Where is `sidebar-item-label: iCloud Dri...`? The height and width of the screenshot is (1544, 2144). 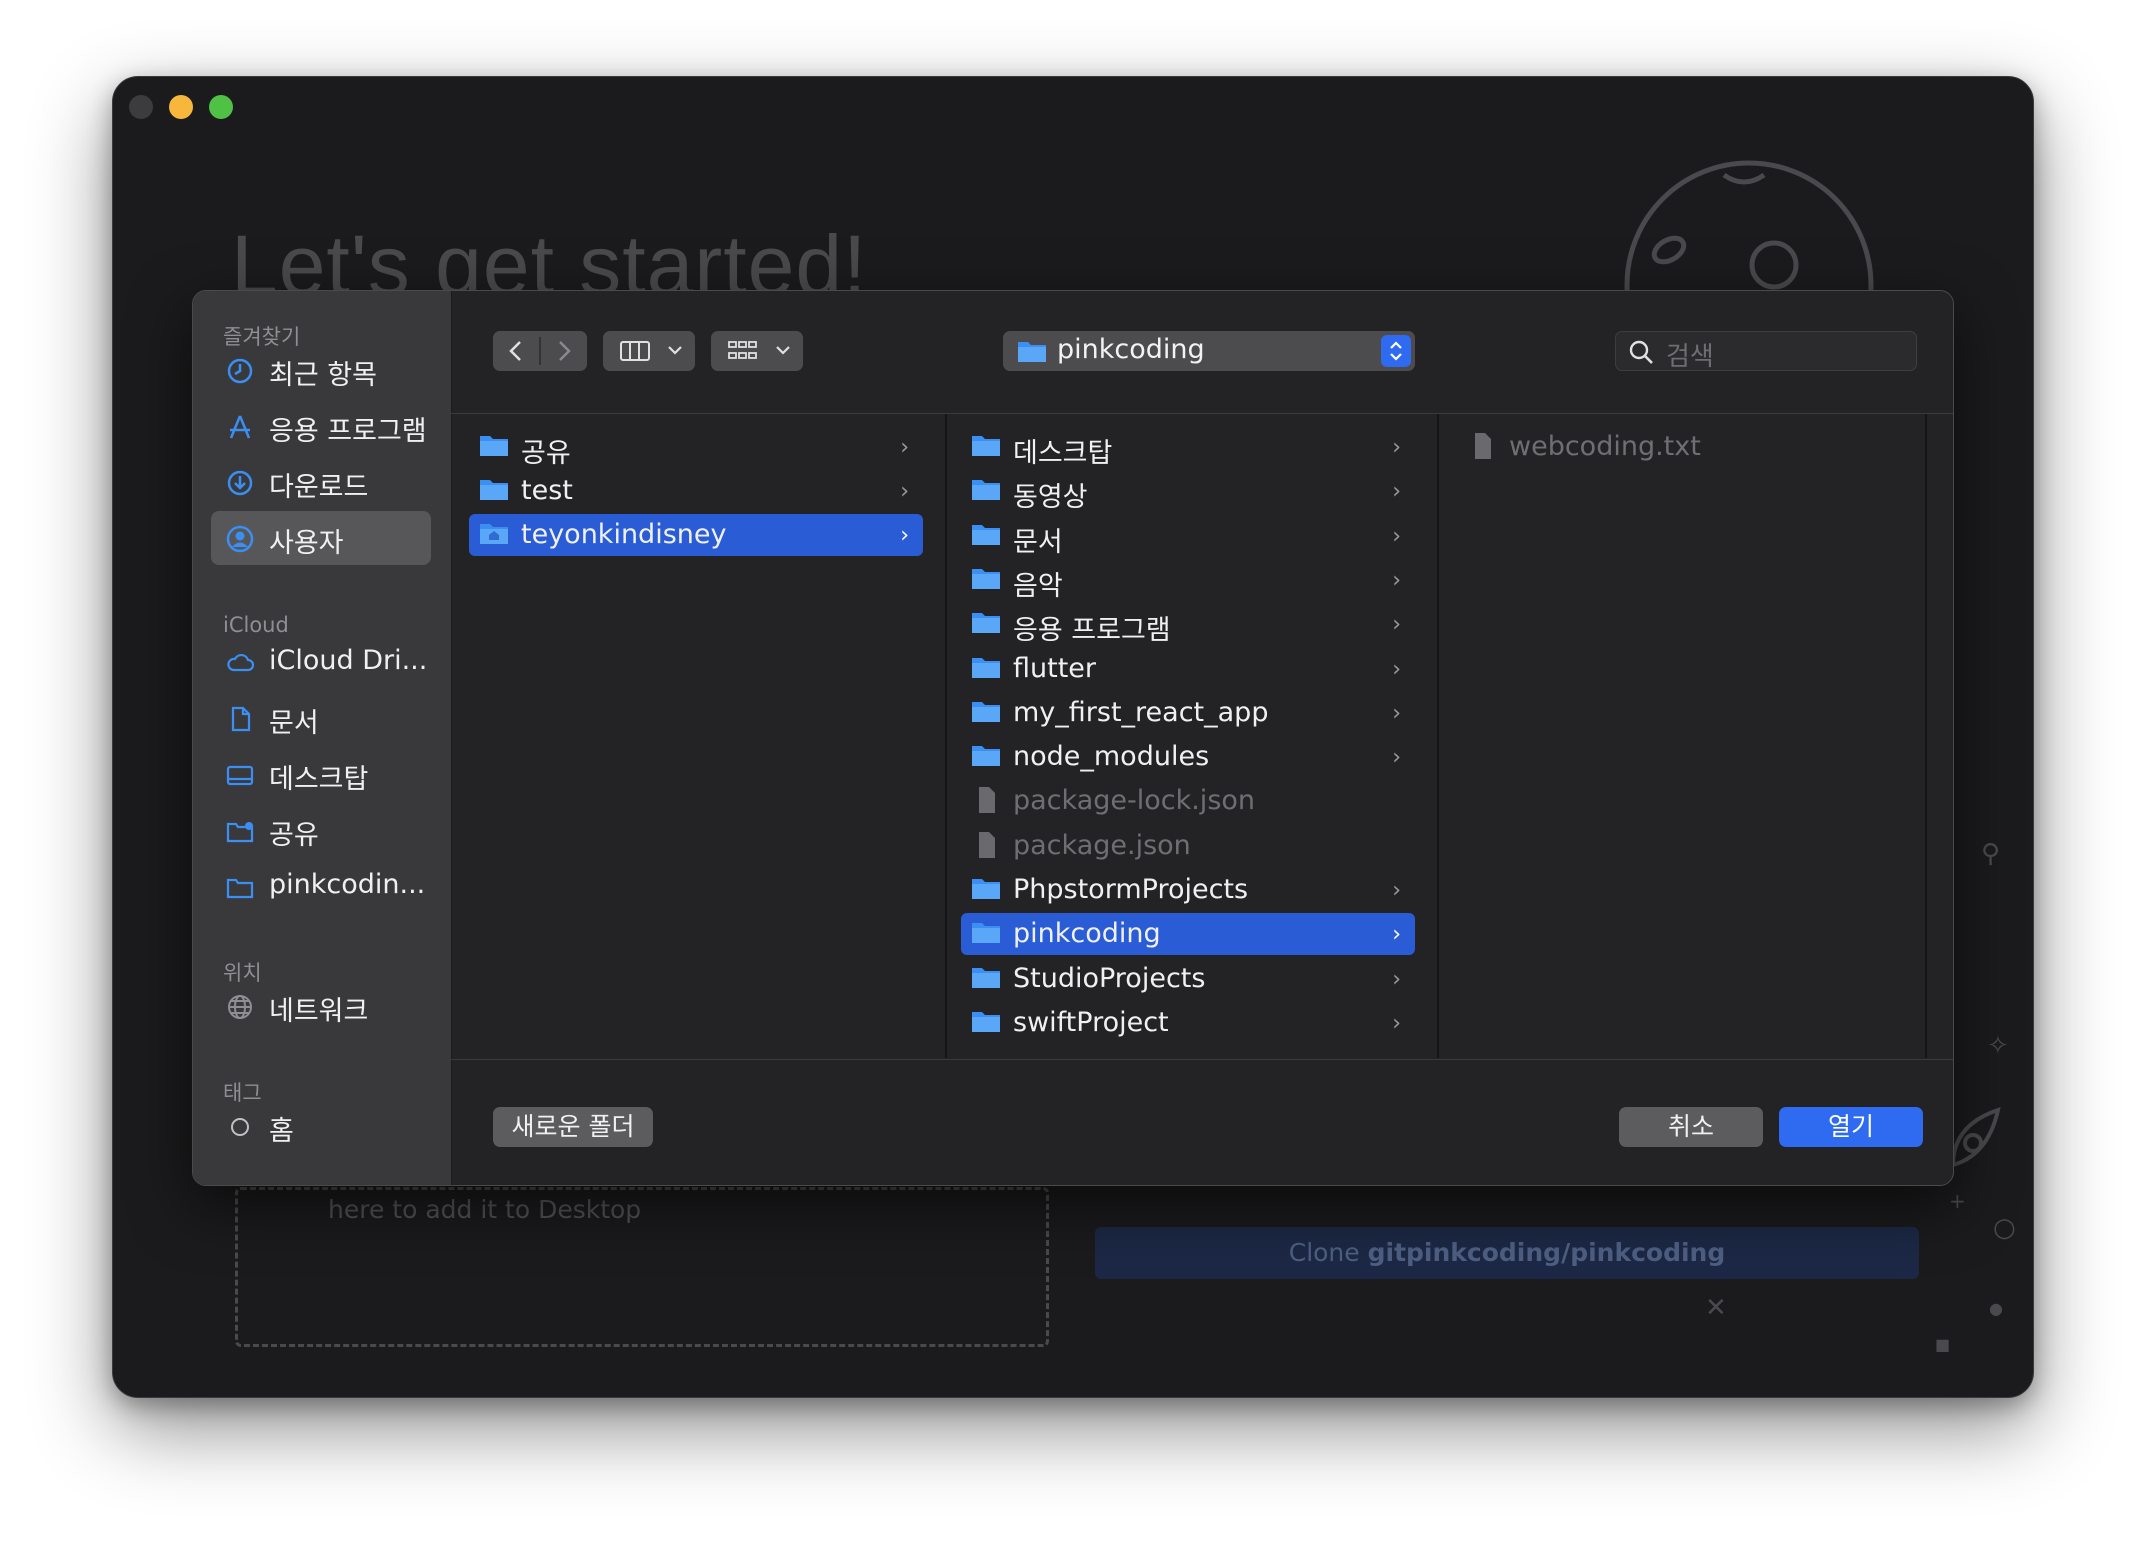 sidebar-item-label: iCloud Dri... is located at coordinates (348, 660).